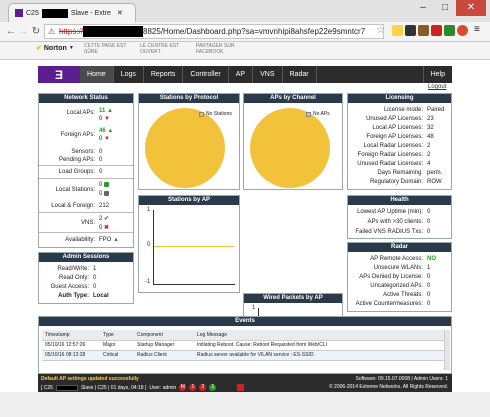  Describe the element at coordinates (390, 164) in the screenshot. I see `licensing-row-label: Unused Radar Licenses:` at that location.